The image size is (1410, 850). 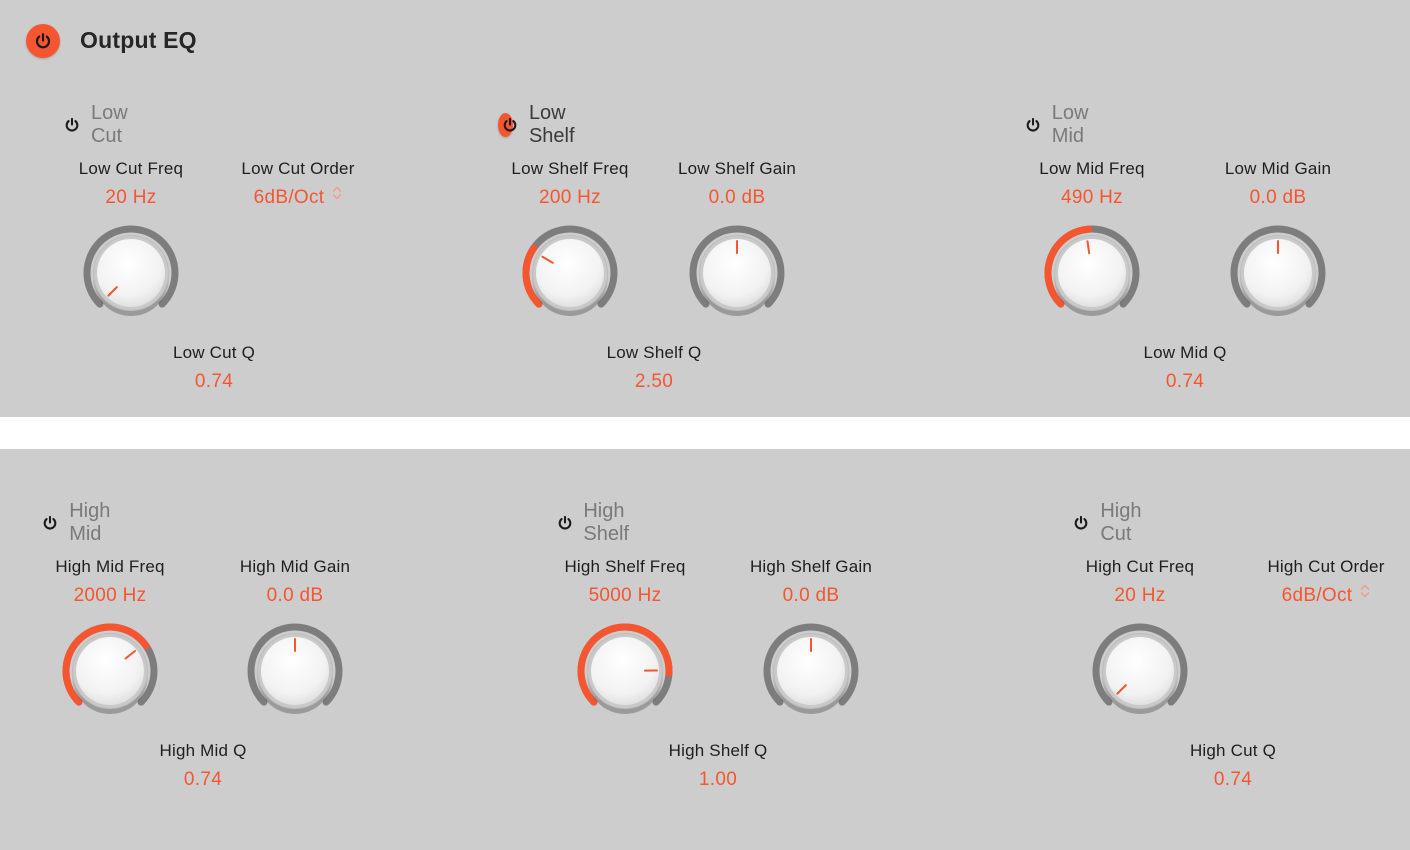 I want to click on low-mid-freq: Low Mid Freq 490 Hz, so click(x=1092, y=184).